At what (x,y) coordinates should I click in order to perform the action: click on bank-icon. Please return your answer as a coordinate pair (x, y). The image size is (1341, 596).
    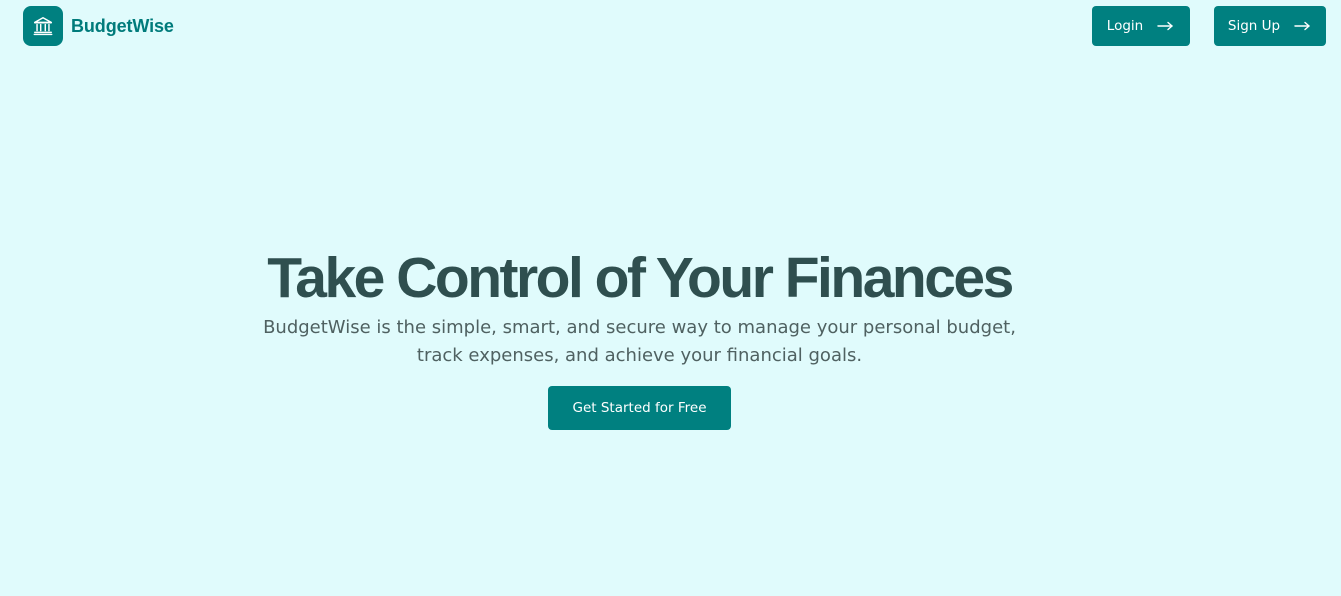
    Looking at the image, I should click on (43, 26).